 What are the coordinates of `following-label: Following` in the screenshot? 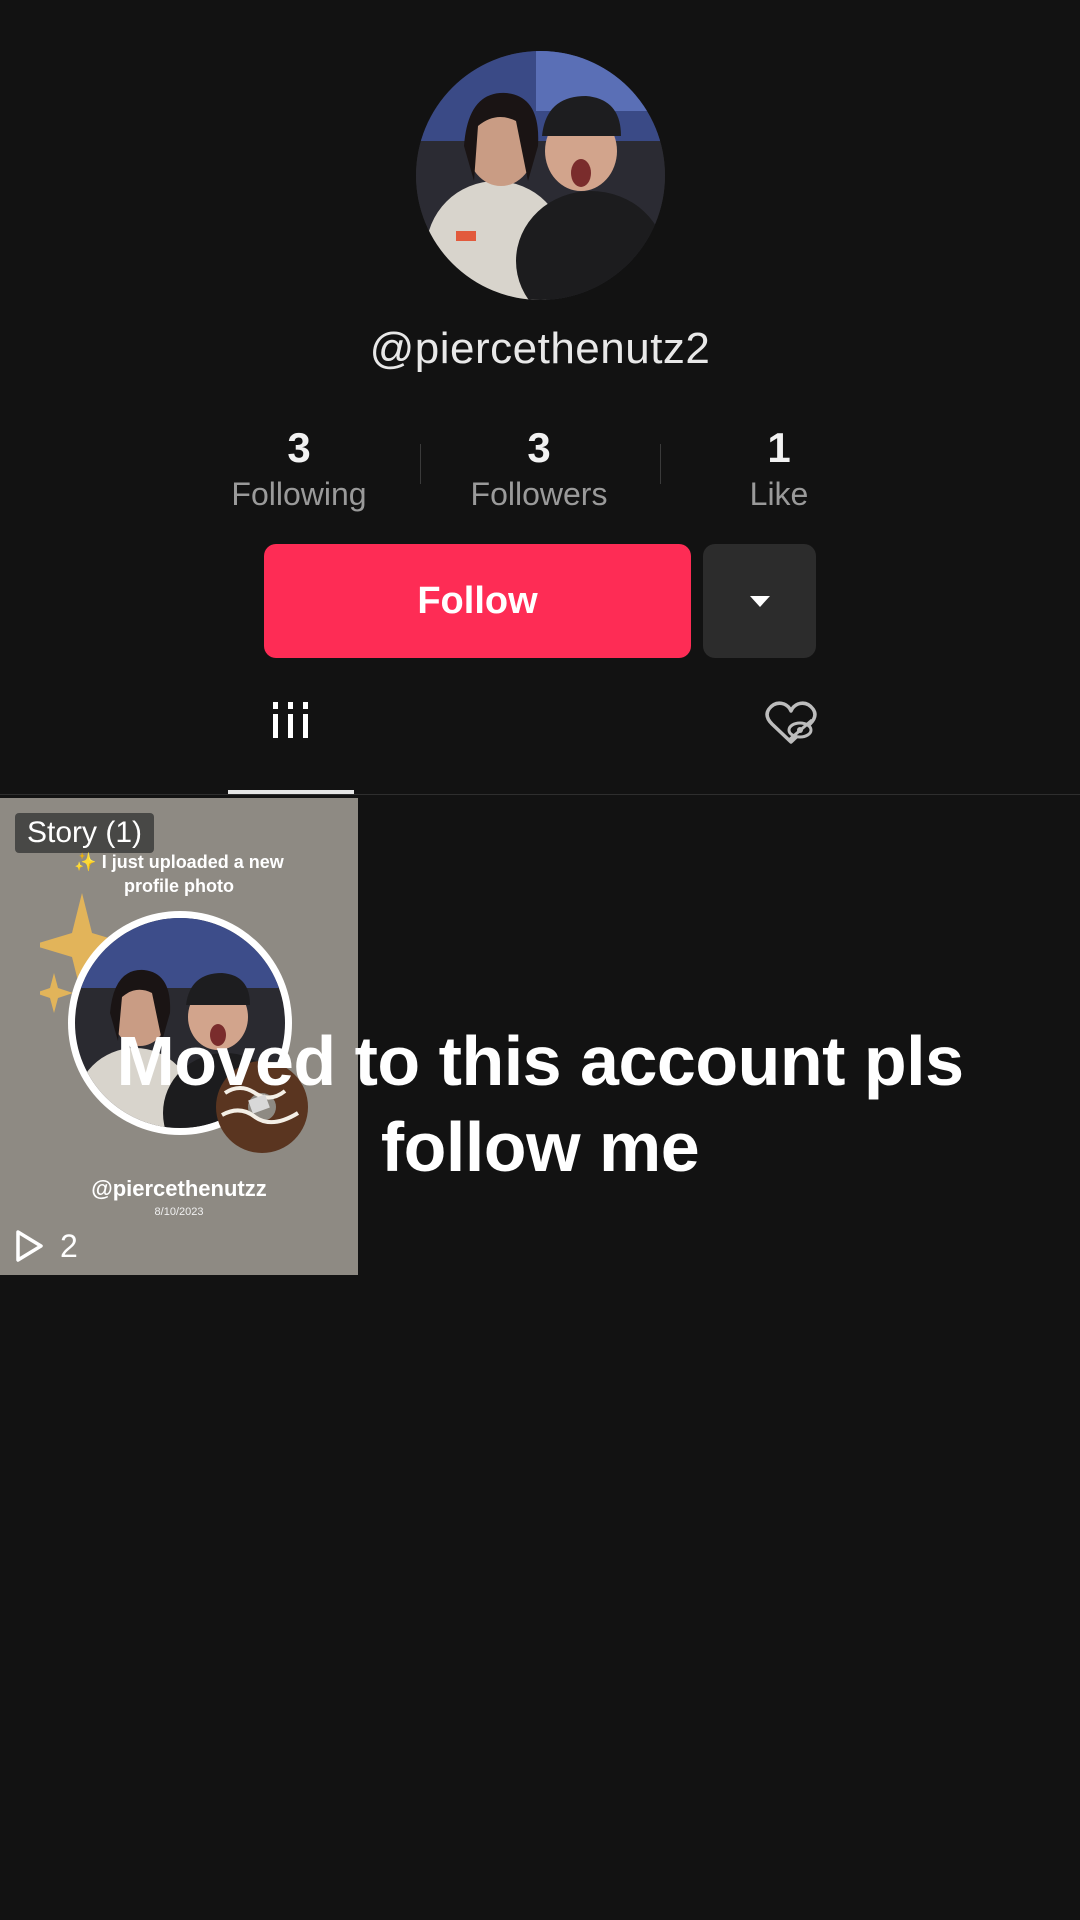 It's located at (299, 494).